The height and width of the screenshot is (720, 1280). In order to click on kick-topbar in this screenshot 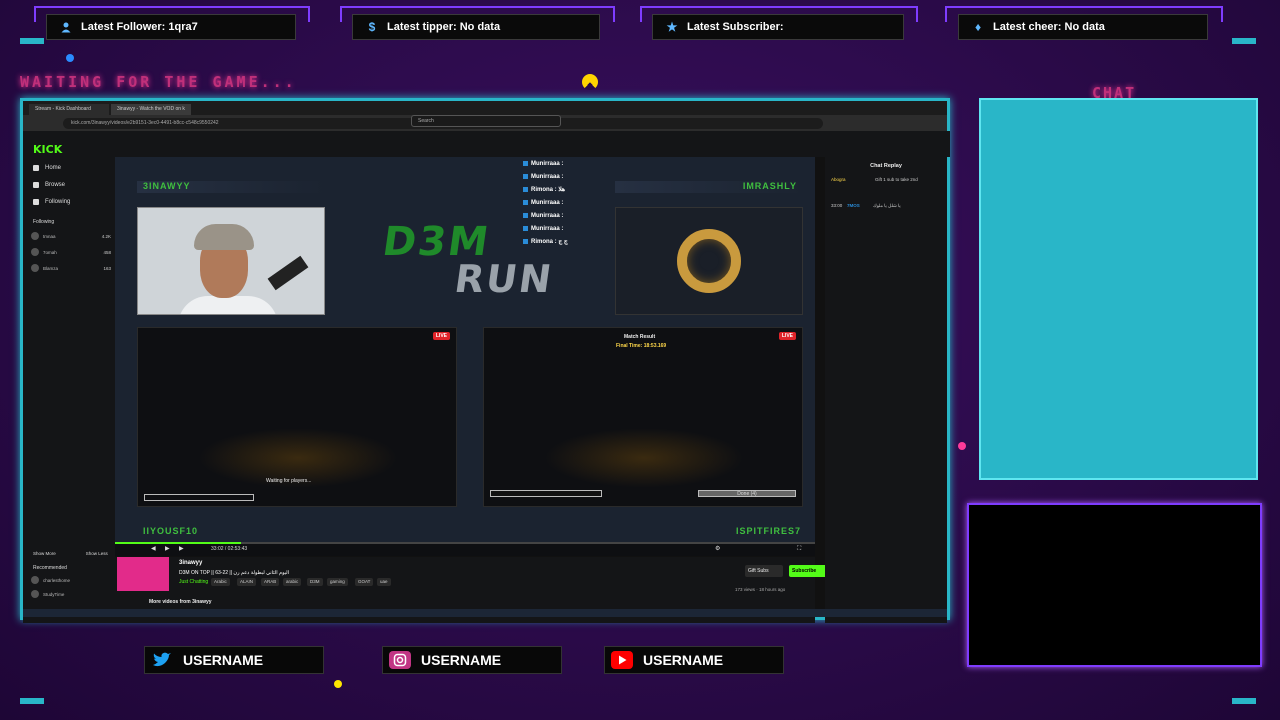, I will do `click(532, 144)`.